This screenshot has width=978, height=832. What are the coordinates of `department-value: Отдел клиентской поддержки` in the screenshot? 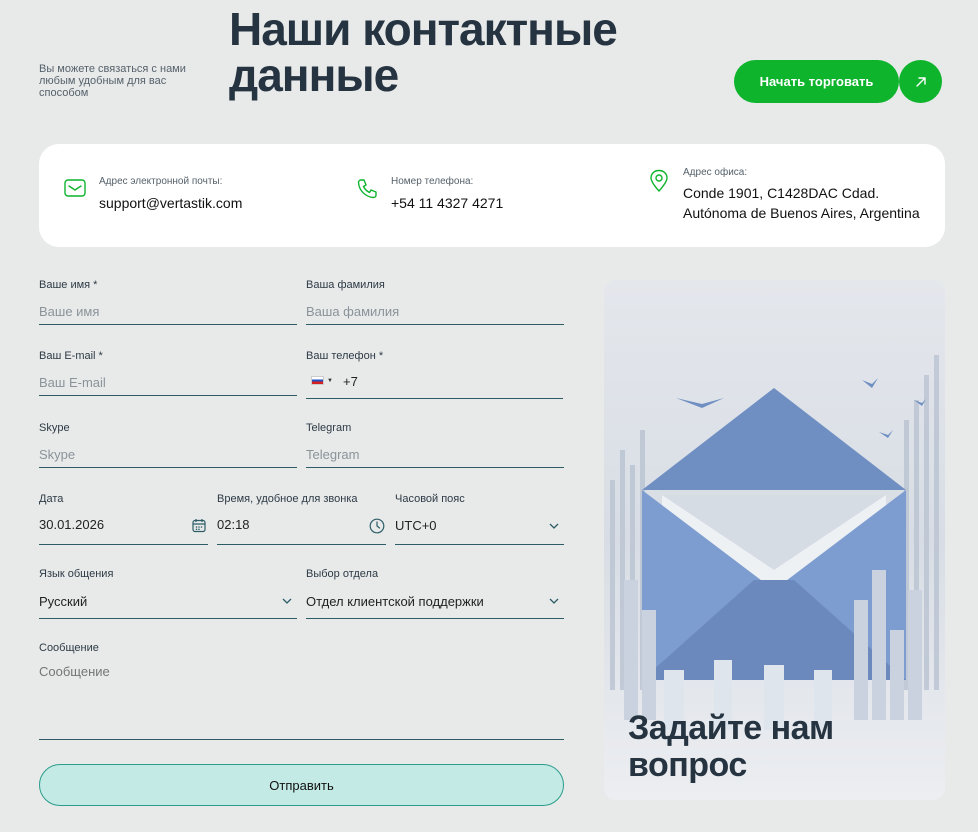 It's located at (395, 601).